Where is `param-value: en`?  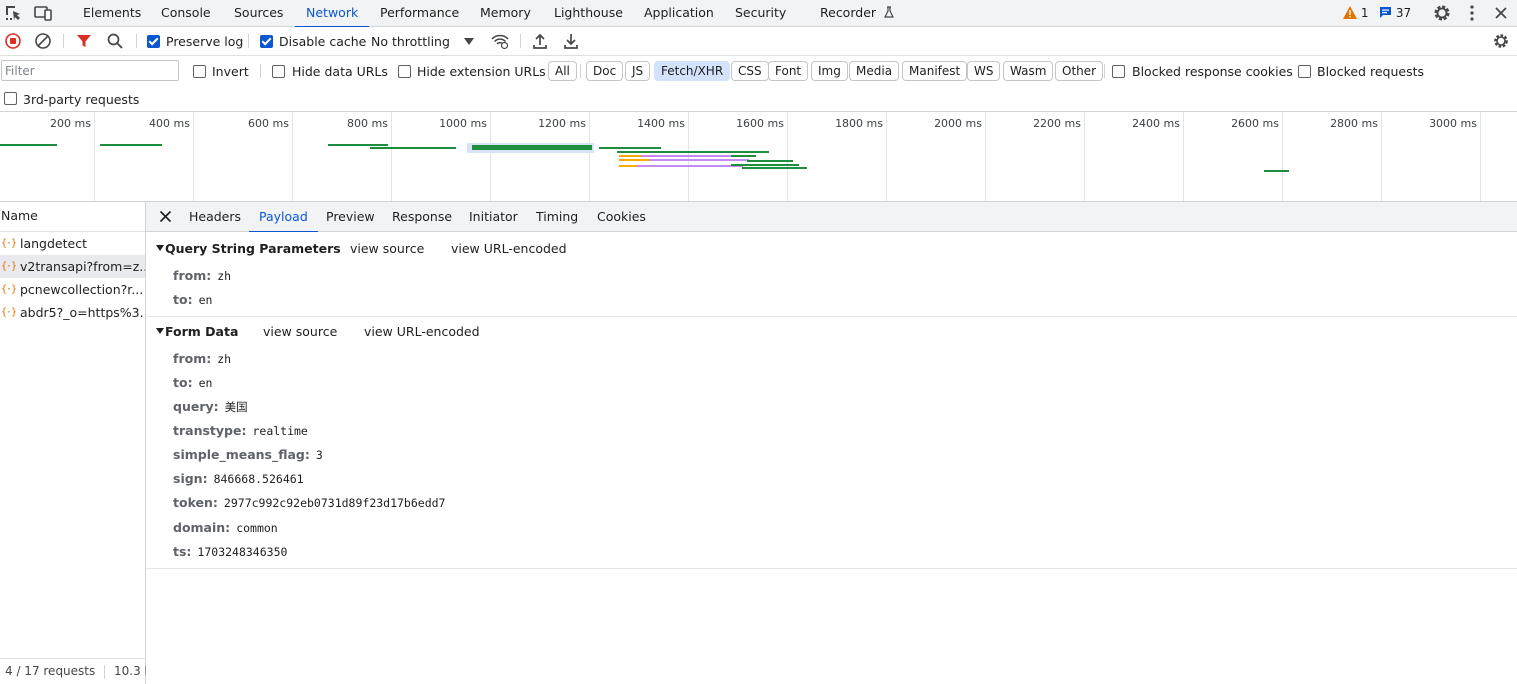
param-value: en is located at coordinates (205, 383).